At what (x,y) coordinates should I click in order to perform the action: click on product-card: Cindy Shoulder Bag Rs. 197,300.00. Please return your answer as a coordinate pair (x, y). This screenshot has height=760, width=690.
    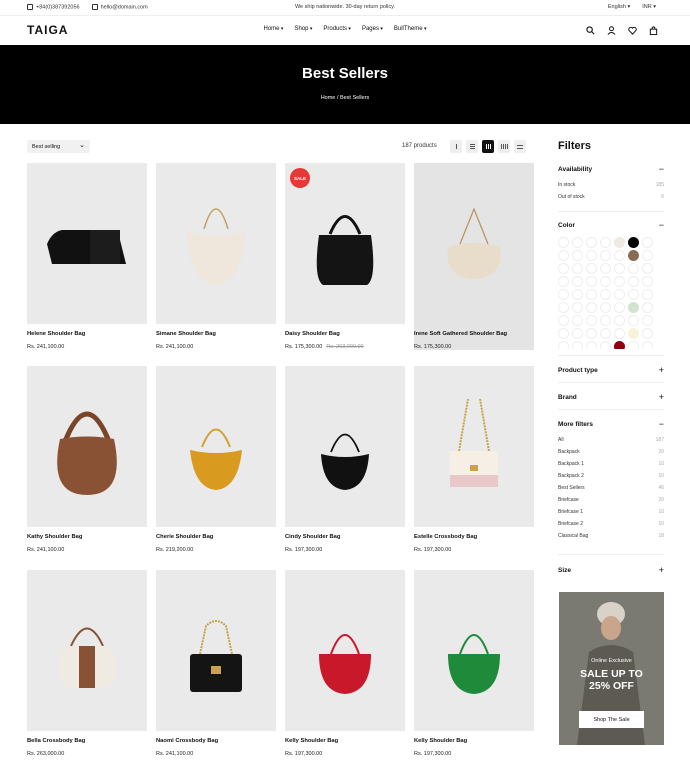
    Looking at the image, I should click on (345, 459).